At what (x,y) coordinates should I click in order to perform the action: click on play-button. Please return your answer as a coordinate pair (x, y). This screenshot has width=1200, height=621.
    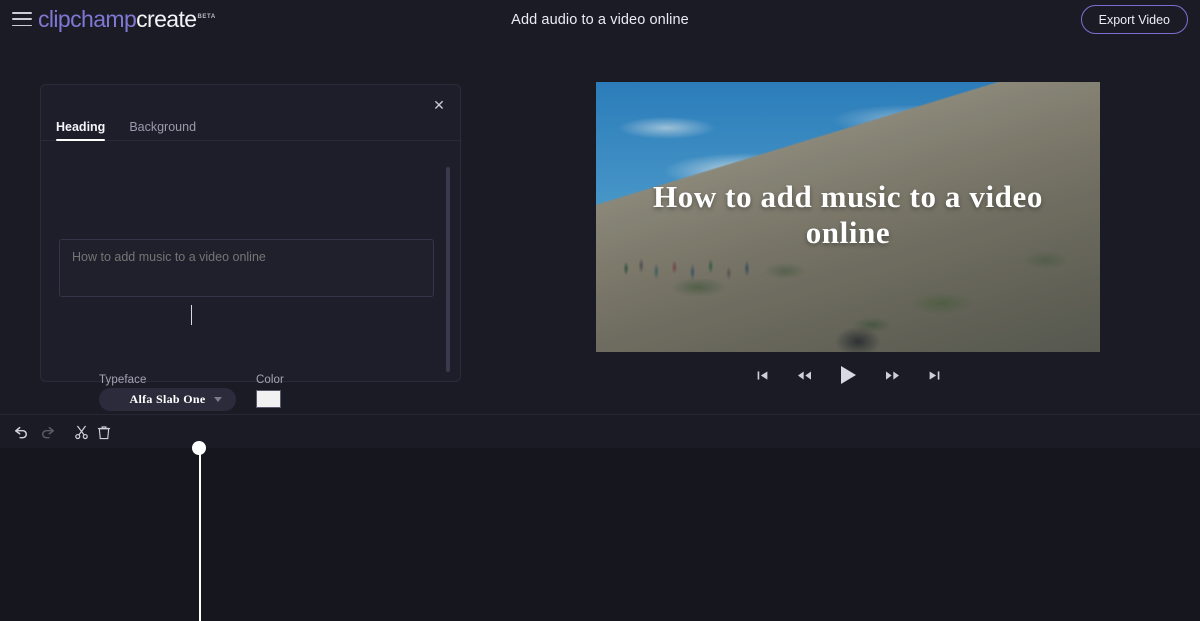
    Looking at the image, I should click on (848, 375).